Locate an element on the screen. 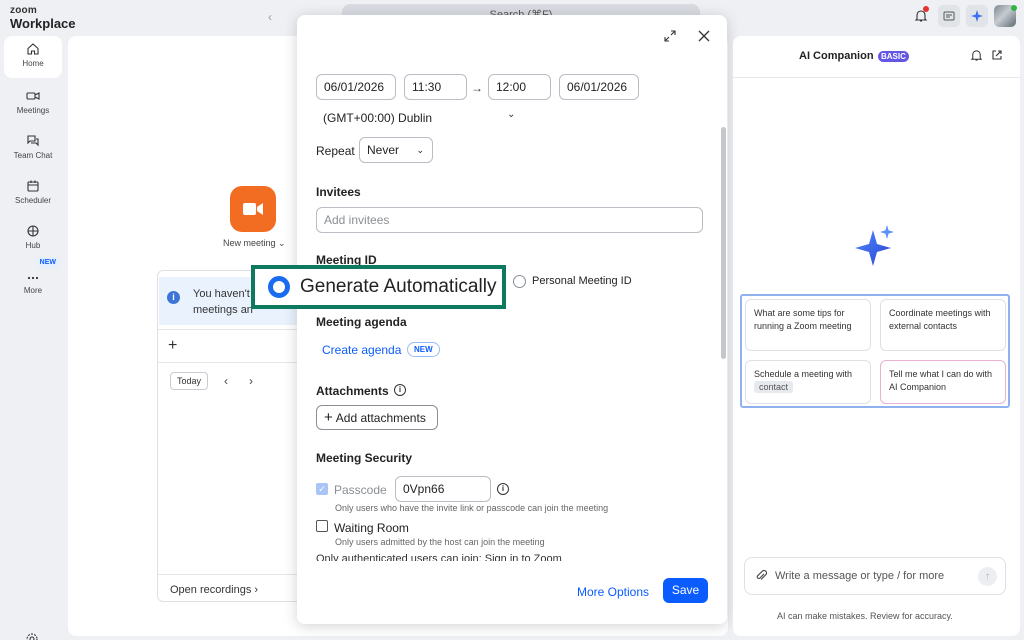 Image resolution: width=1024 pixels, height=640 pixels. sidebar-item-label: Home is located at coordinates (33, 63).